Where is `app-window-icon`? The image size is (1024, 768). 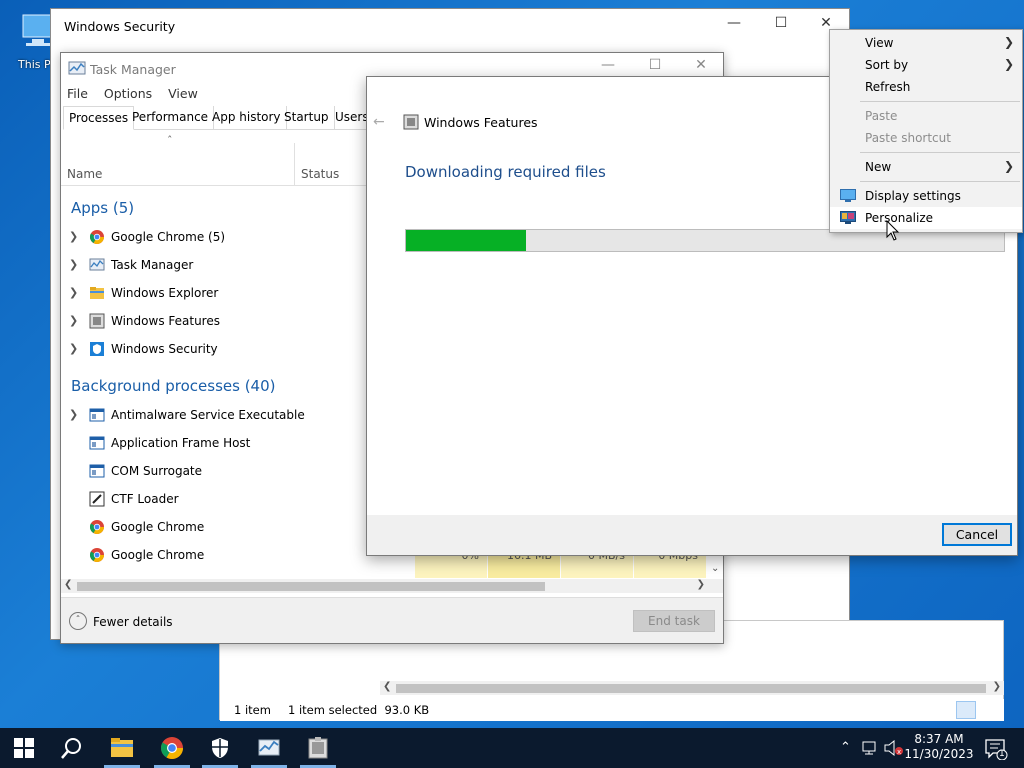
app-window-icon is located at coordinates (97, 443).